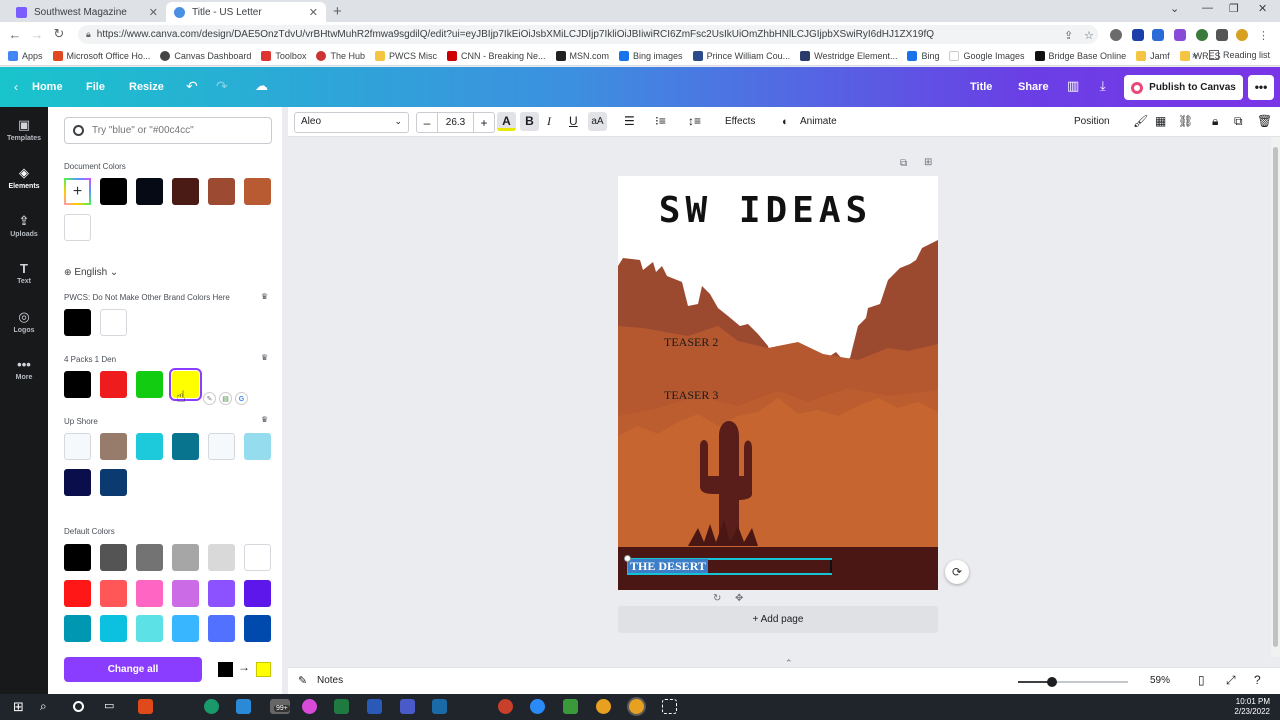 The height and width of the screenshot is (720, 1280). Describe the element at coordinates (24, 225) in the screenshot. I see `rail-uploads: ⇪ Uploads` at that location.